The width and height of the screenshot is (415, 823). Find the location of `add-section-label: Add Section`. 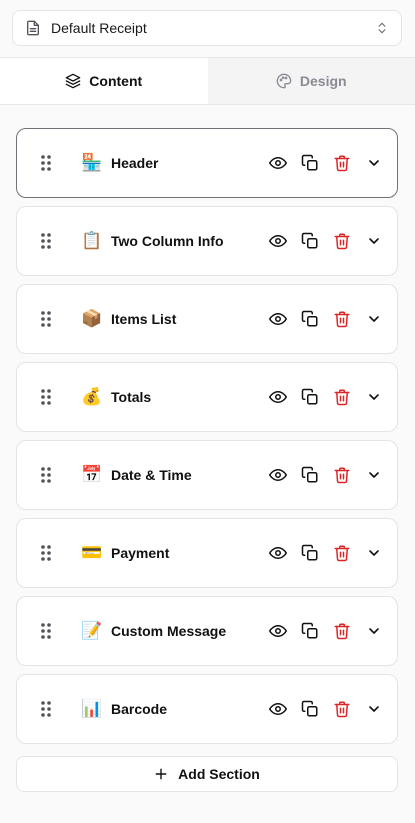

add-section-label: Add Section is located at coordinates (219, 774).